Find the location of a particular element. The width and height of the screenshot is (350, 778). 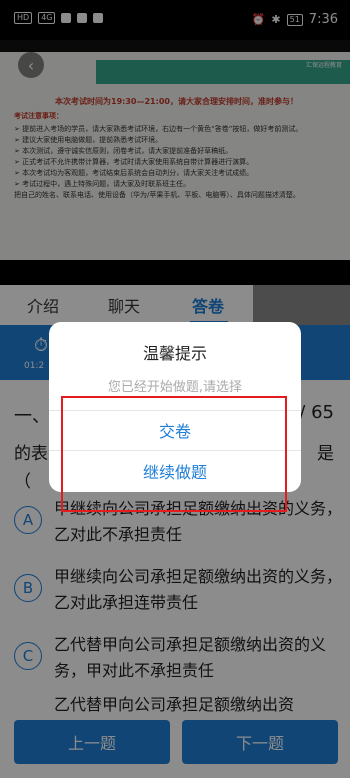

annotation-highlight-box is located at coordinates (174, 454).